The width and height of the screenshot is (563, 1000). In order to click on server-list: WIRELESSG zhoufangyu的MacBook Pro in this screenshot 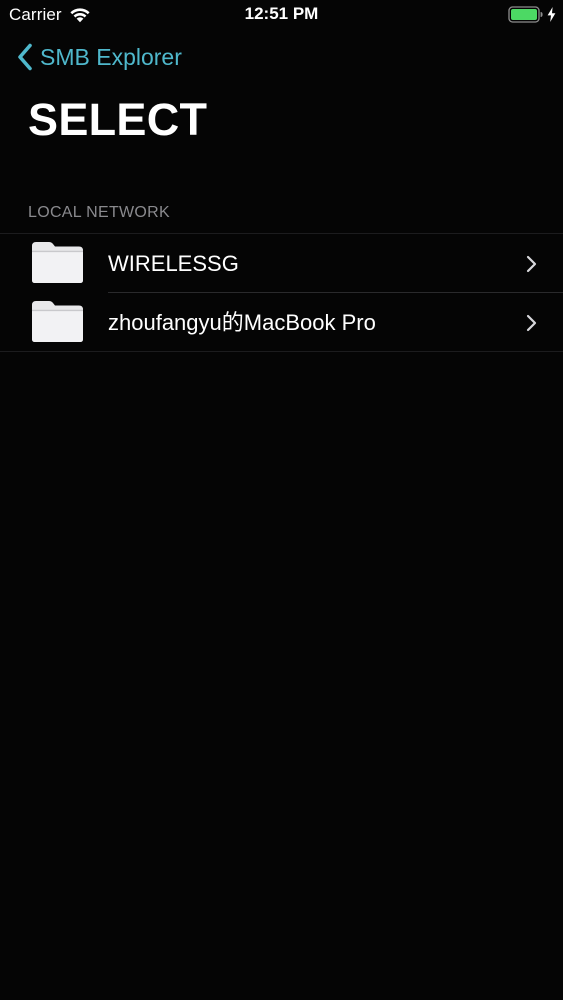, I will do `click(281, 292)`.